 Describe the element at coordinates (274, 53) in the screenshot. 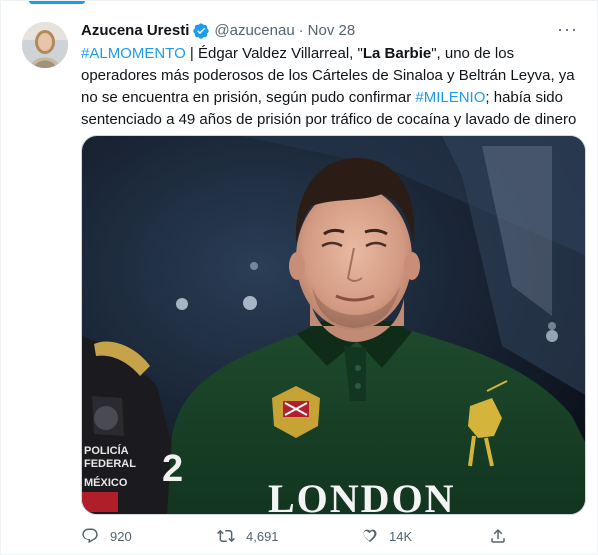

I see `tweet-text-part: | Édgar Valdez Villarreal, "` at that location.